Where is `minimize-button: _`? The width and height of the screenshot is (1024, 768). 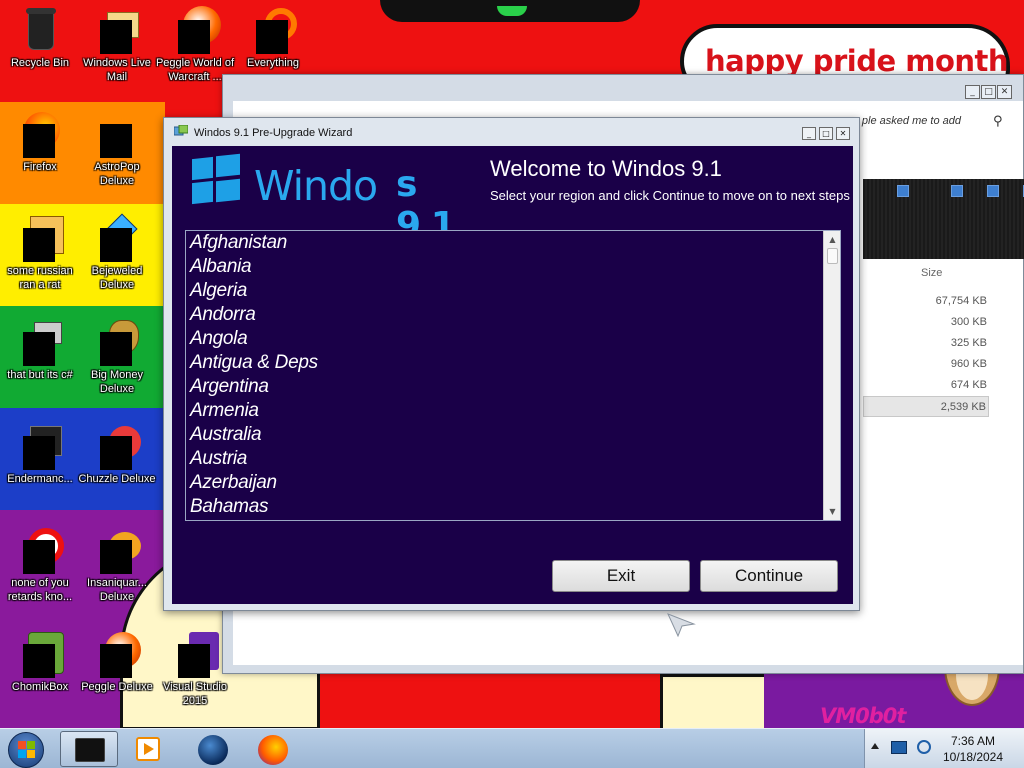 minimize-button: _ is located at coordinates (972, 92).